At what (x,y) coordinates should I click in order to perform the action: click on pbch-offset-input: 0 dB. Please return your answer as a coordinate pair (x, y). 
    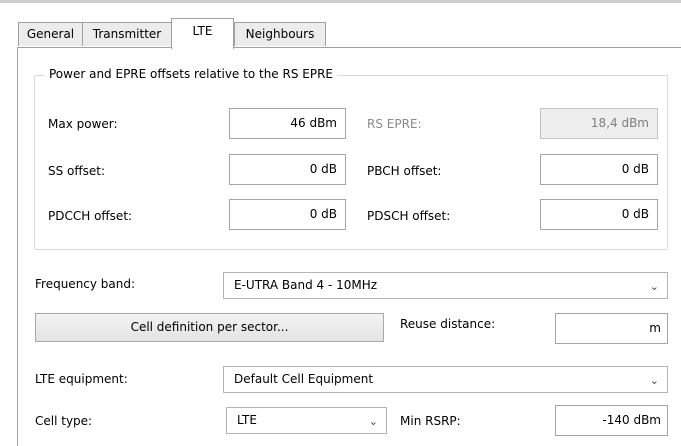
    Looking at the image, I should click on (599, 169).